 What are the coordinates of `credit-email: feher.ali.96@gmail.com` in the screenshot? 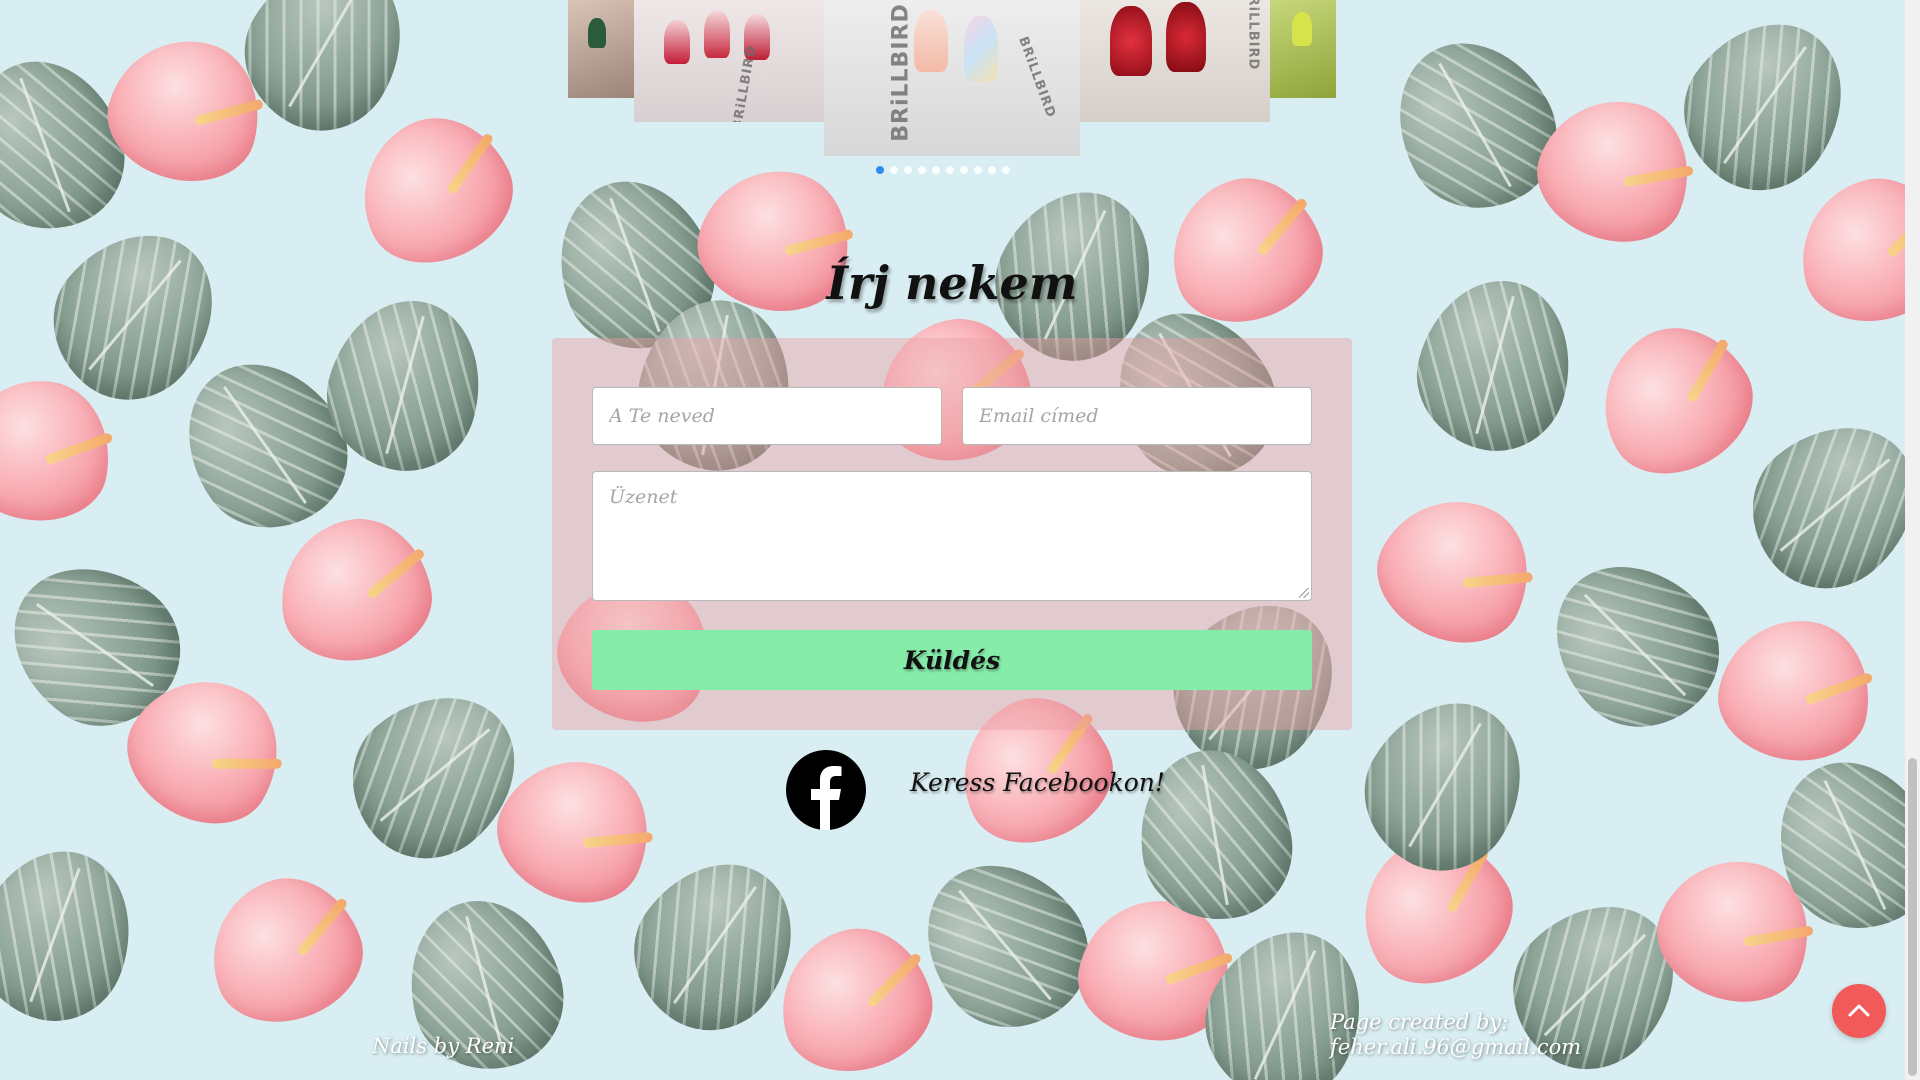 It's located at (1455, 1047).